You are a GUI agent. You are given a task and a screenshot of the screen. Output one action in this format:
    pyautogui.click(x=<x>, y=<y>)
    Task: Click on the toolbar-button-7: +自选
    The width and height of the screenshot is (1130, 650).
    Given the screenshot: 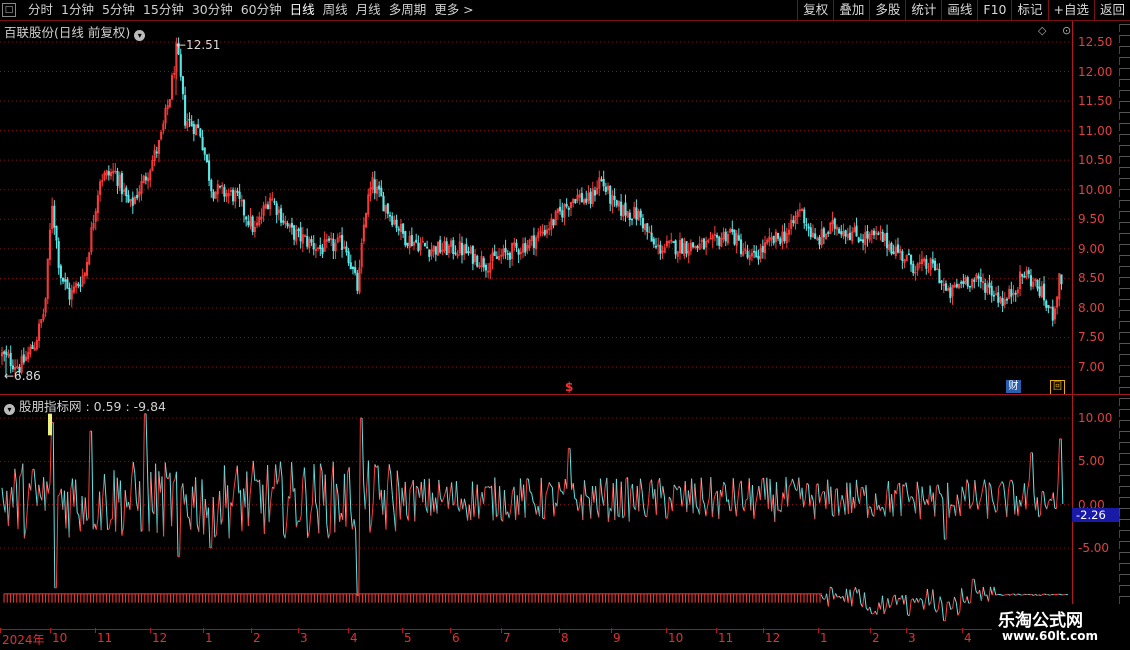 What is the action you would take?
    pyautogui.click(x=1070, y=10)
    